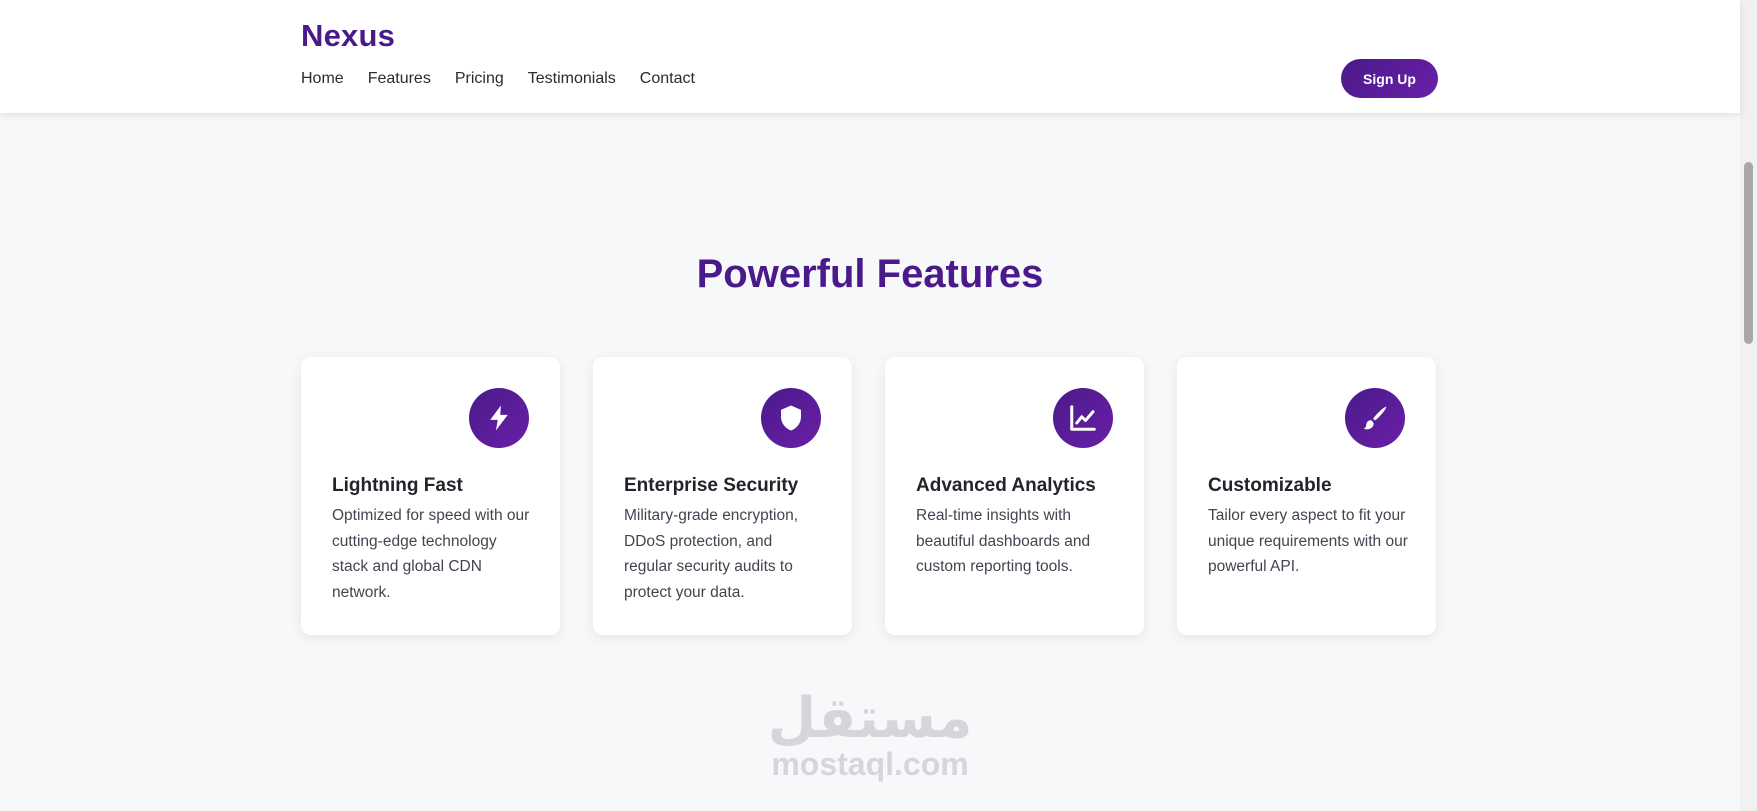 The width and height of the screenshot is (1757, 811). I want to click on feature-title: Enterprise Security, so click(711, 485).